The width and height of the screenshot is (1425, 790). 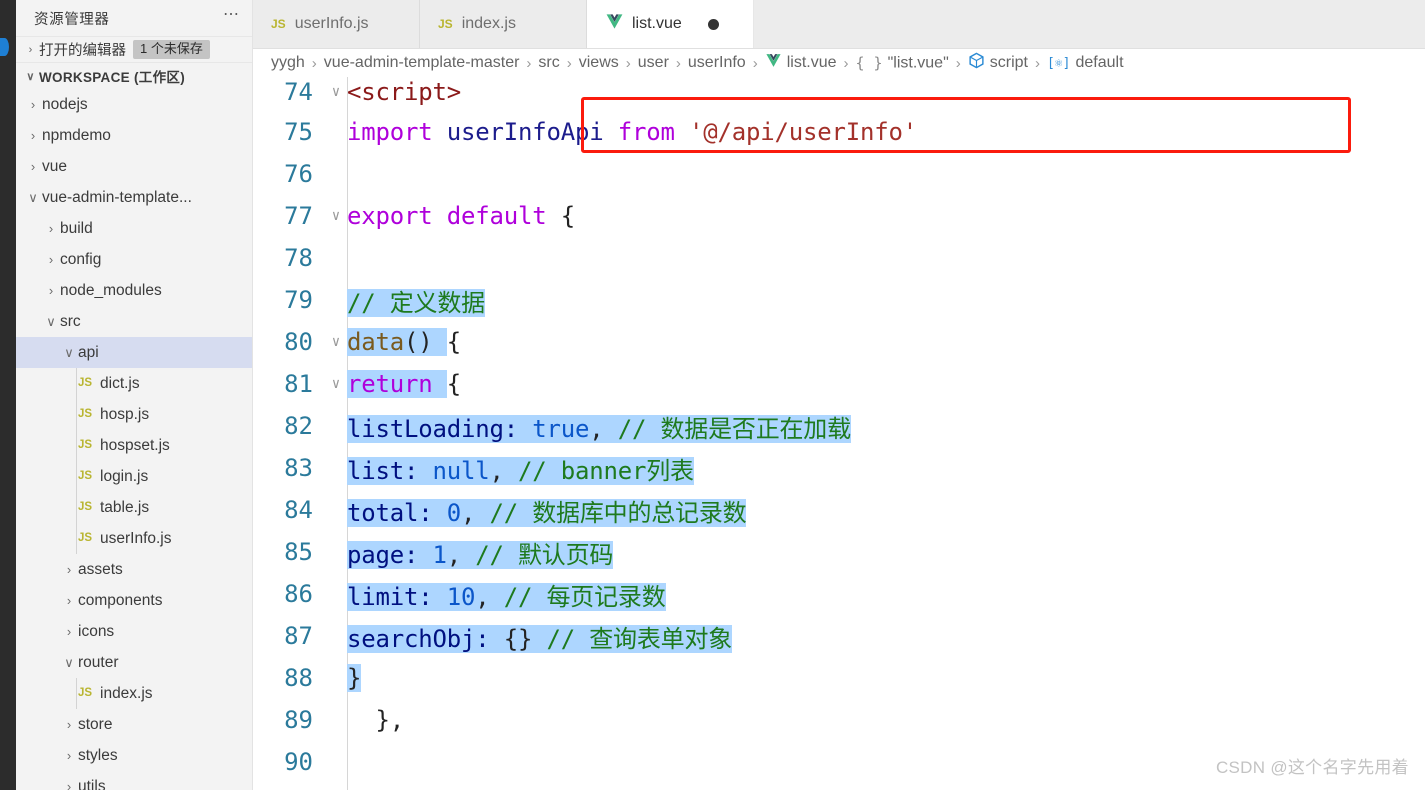 I want to click on tree-item-node-modules: › node_modules, so click(x=134, y=290).